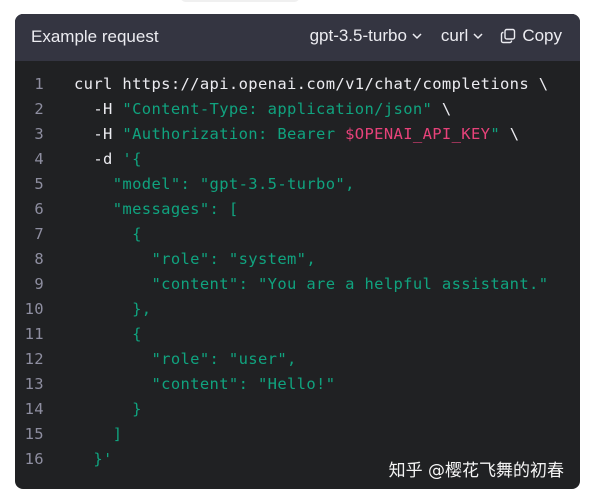 The width and height of the screenshot is (594, 498). Describe the element at coordinates (34, 309) in the screenshot. I see `line-number: 10` at that location.